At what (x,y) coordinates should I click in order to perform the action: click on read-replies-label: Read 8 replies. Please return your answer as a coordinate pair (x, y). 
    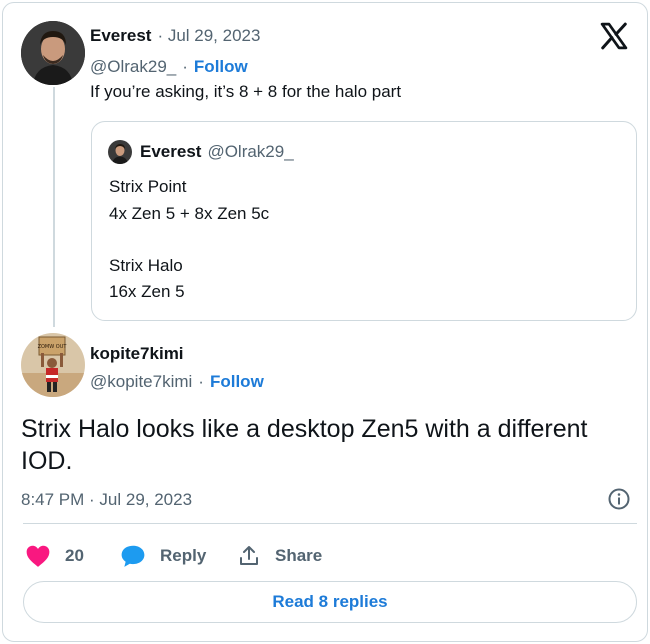
    Looking at the image, I should click on (330, 601).